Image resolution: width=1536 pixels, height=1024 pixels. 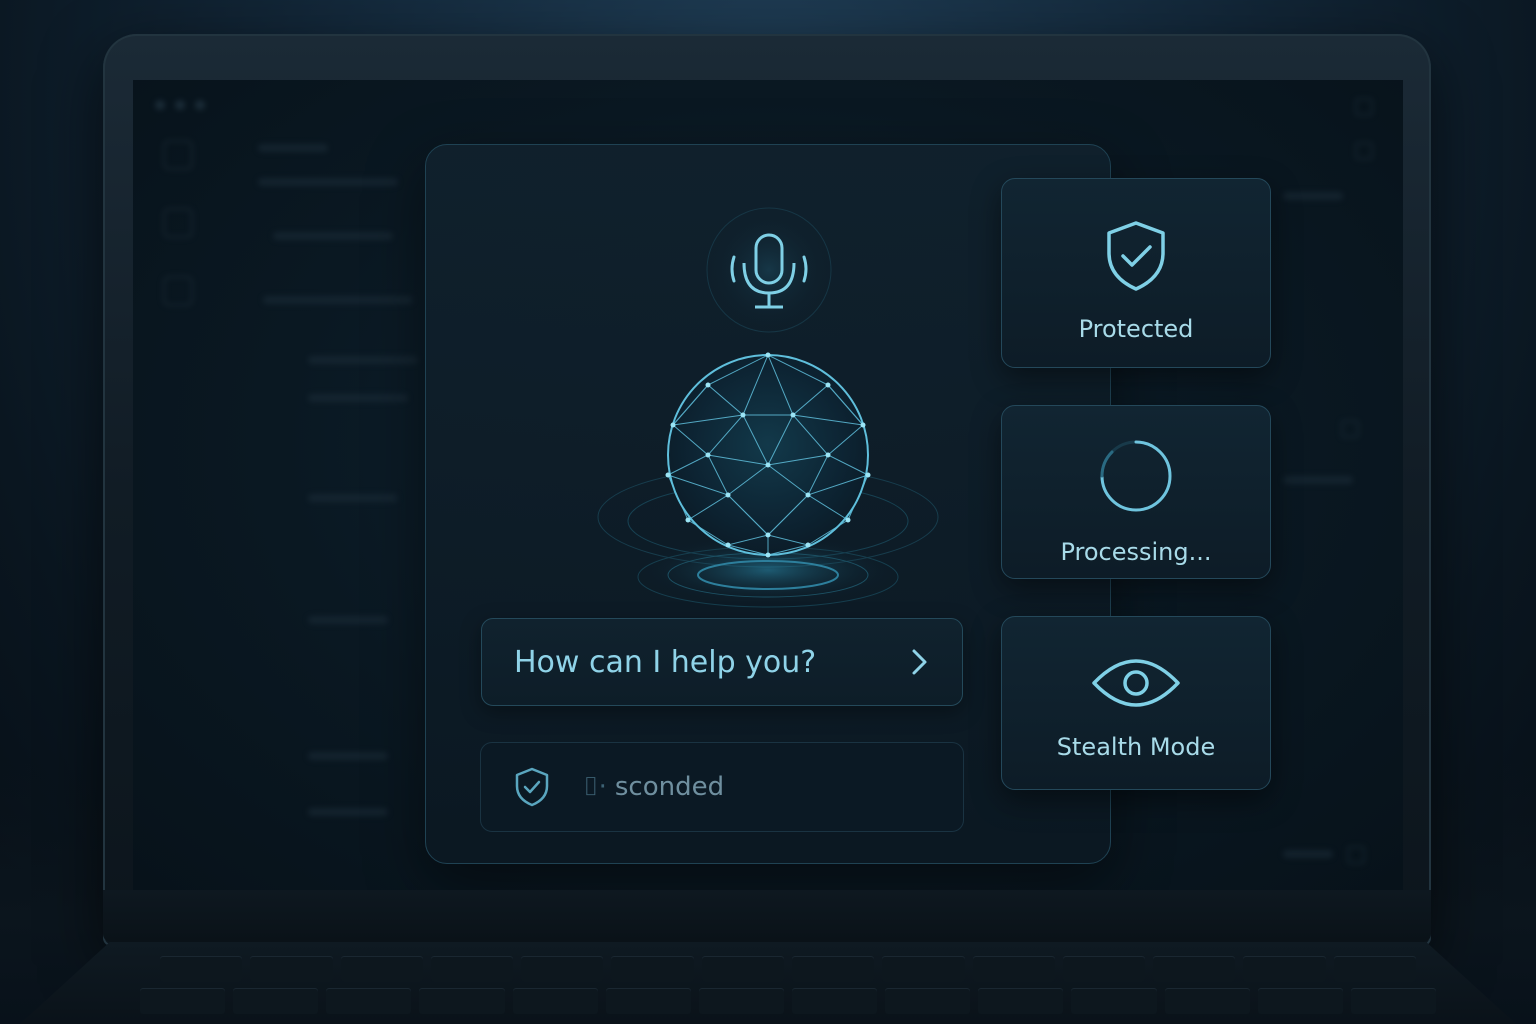 What do you see at coordinates (180, 105) in the screenshot?
I see `window-controls` at bounding box center [180, 105].